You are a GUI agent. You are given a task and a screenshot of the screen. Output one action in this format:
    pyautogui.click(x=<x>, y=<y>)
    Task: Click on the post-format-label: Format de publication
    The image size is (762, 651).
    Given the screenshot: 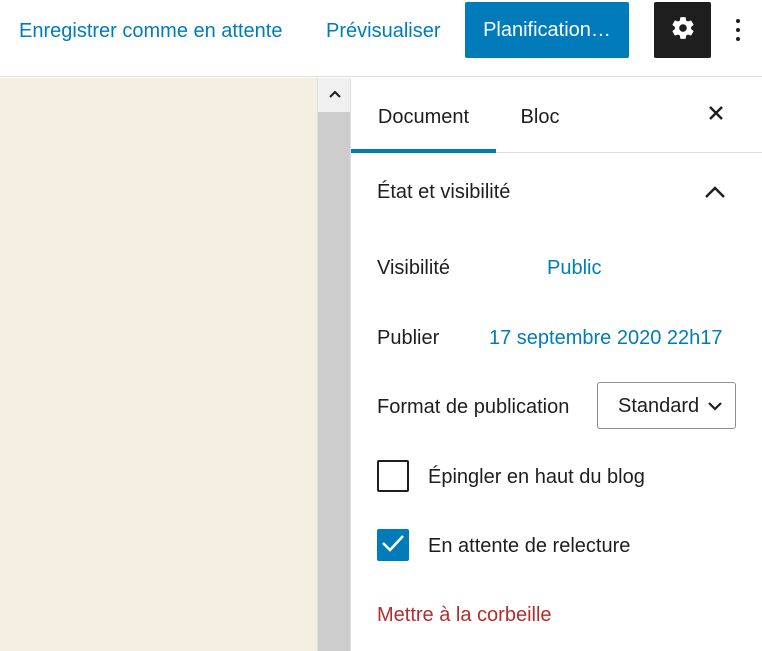 What is the action you would take?
    pyautogui.click(x=473, y=407)
    